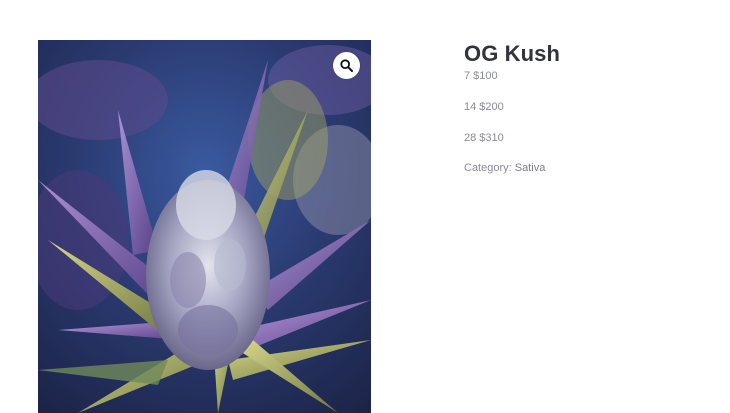 This screenshot has height=413, width=730. I want to click on price-option: 7 $100, so click(481, 76).